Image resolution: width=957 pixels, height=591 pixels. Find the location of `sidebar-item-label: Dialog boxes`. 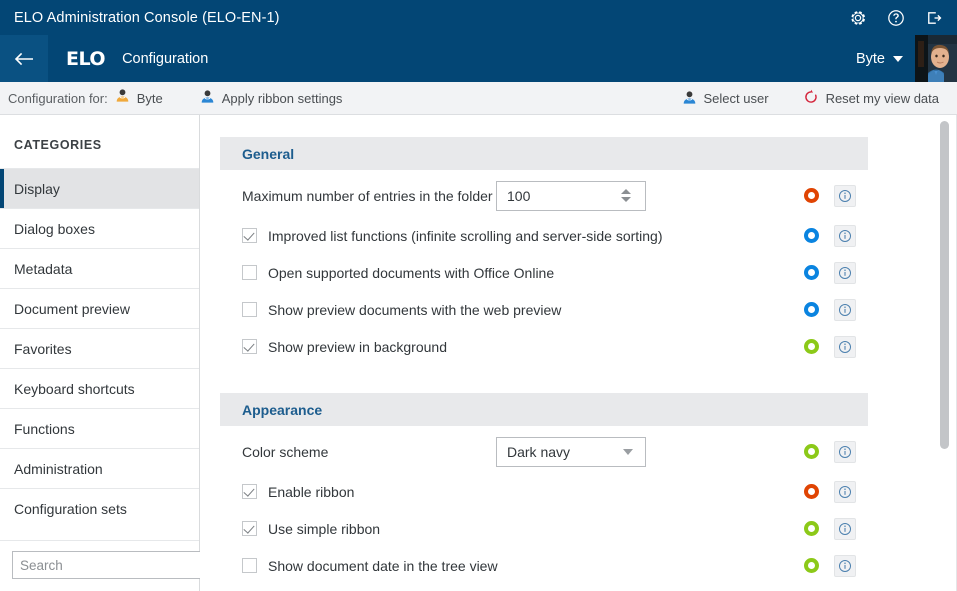

sidebar-item-label: Dialog boxes is located at coordinates (54, 228).